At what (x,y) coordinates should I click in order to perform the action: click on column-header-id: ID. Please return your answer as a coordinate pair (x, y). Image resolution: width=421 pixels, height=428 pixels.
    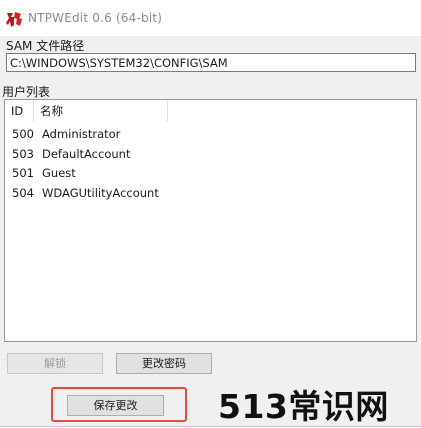
    Looking at the image, I should click on (19, 111).